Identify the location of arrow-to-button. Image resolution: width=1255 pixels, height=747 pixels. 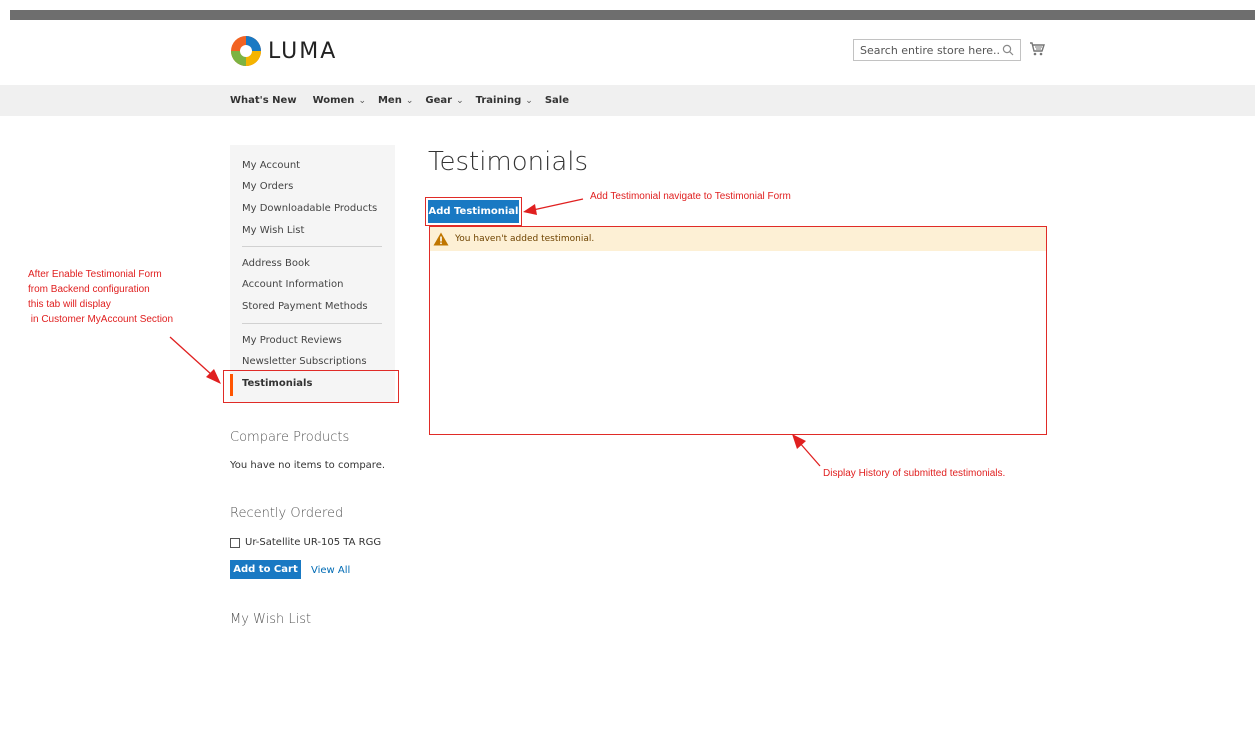
(558, 204).